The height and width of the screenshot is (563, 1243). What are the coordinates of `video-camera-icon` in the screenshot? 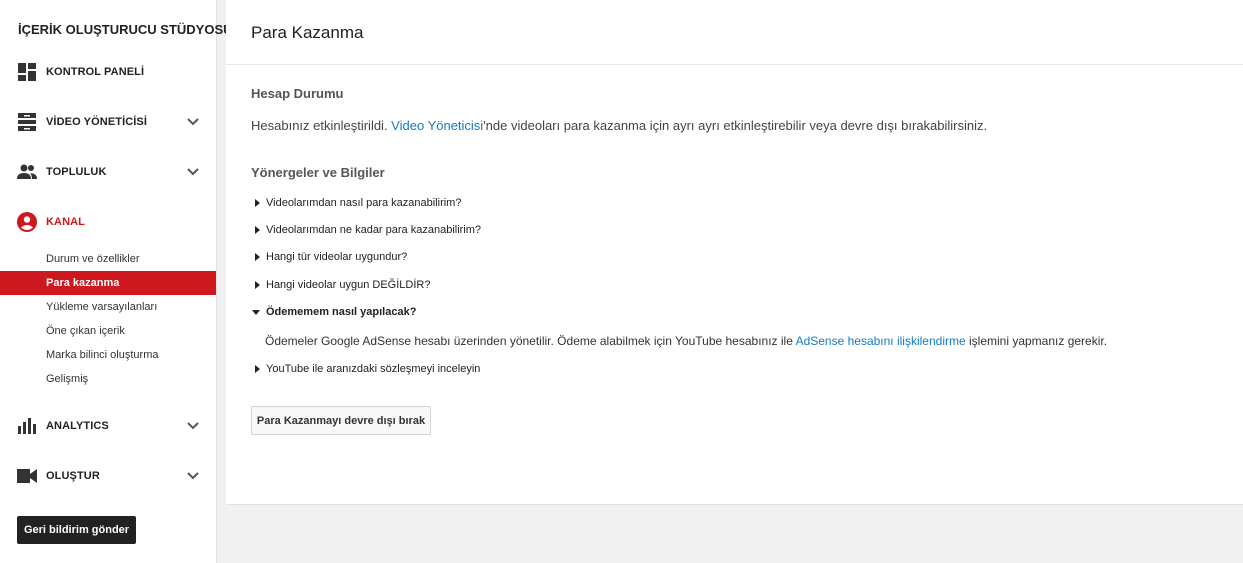 It's located at (27, 476).